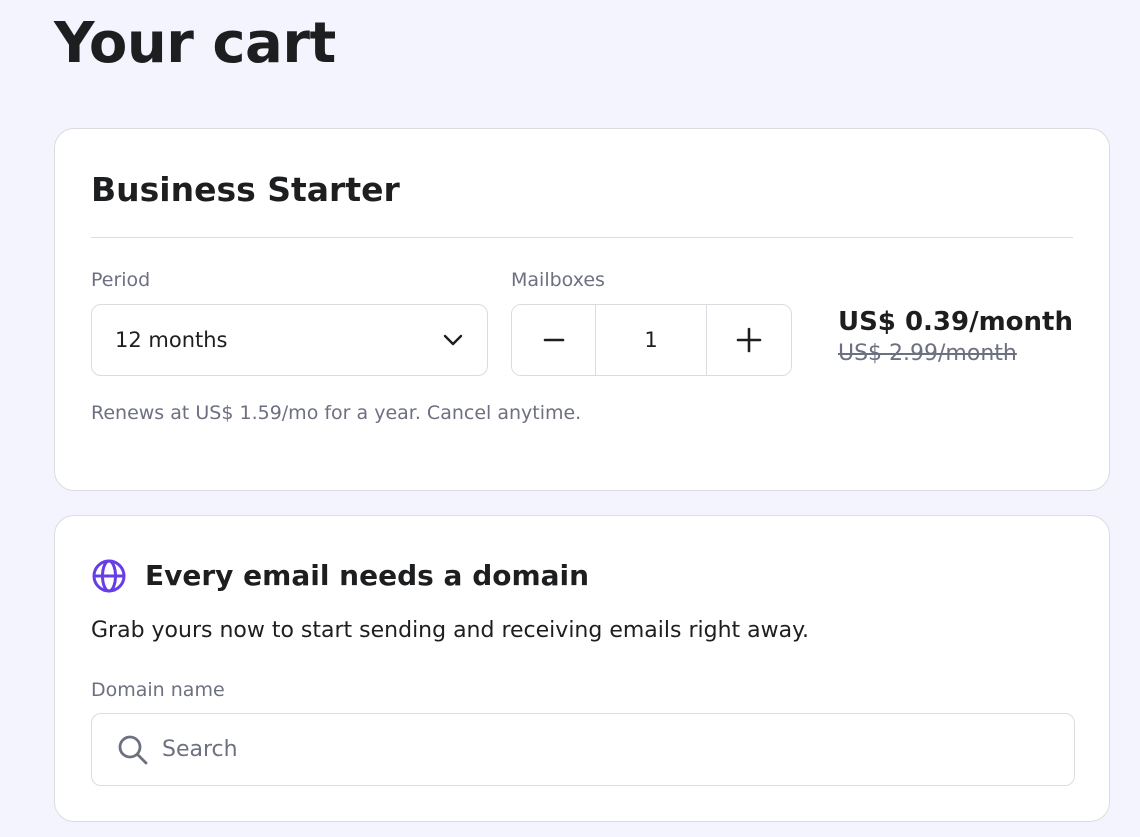 This screenshot has width=1140, height=837. What do you see at coordinates (195, 43) in the screenshot?
I see `page-title: Your cart` at bounding box center [195, 43].